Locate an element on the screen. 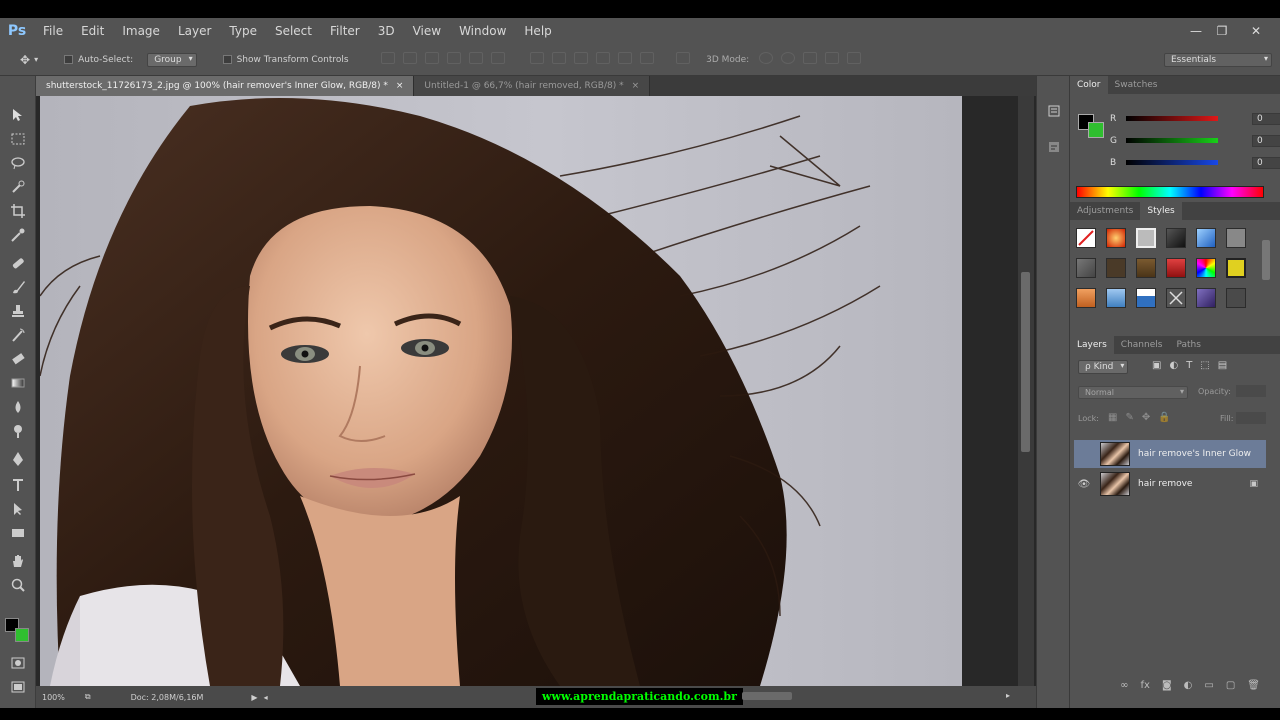 Image resolution: width=1280 pixels, height=720 pixels. show-transform-checkbox is located at coordinates (229, 59).